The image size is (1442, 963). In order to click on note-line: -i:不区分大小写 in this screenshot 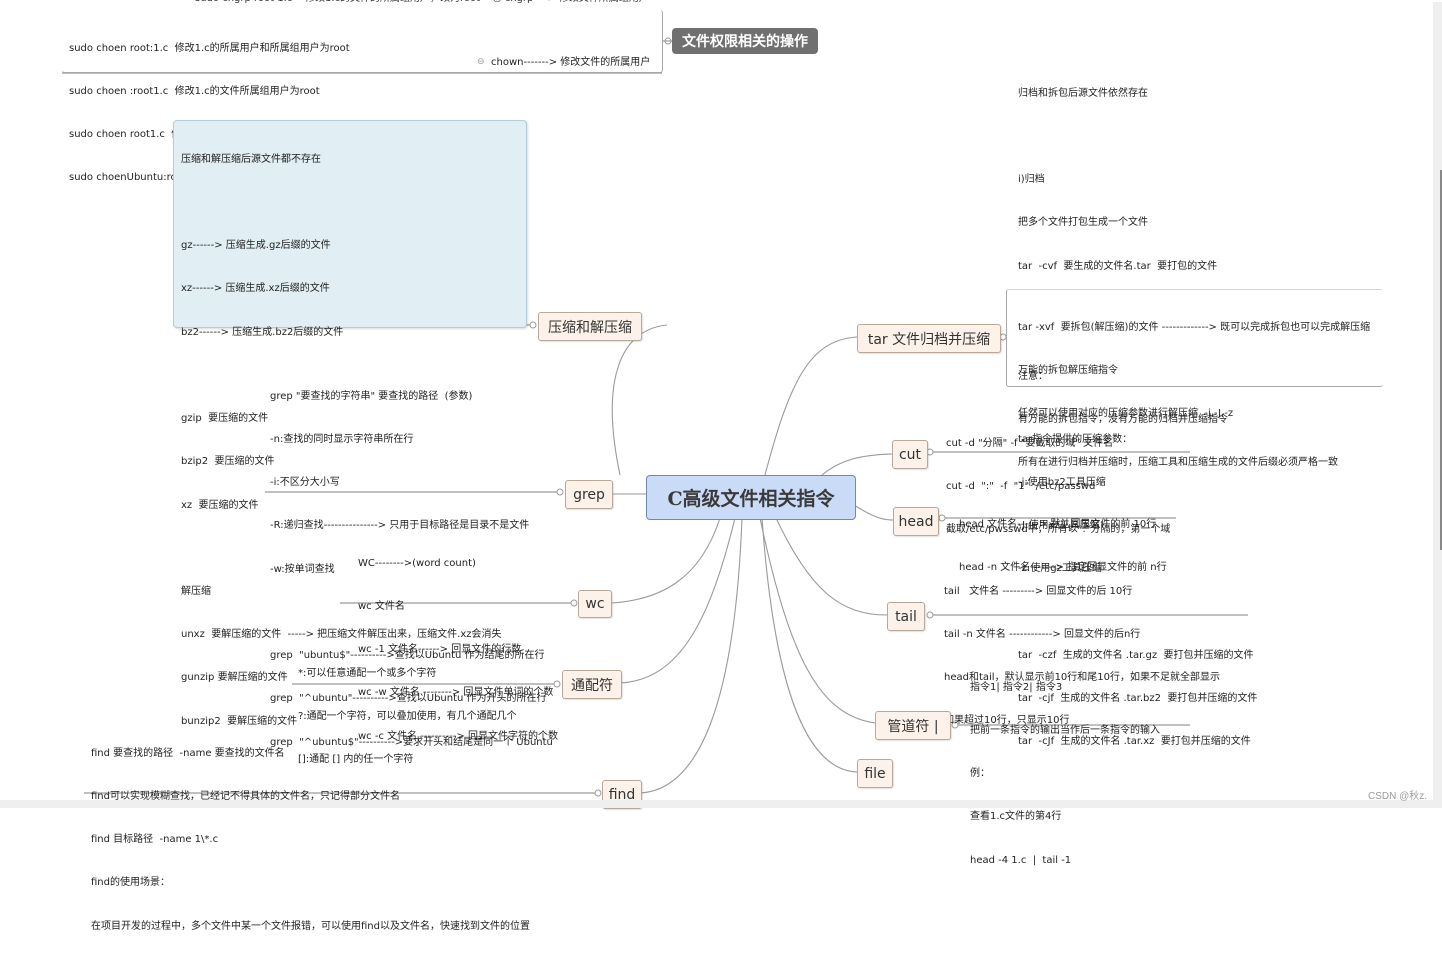, I will do `click(305, 483)`.